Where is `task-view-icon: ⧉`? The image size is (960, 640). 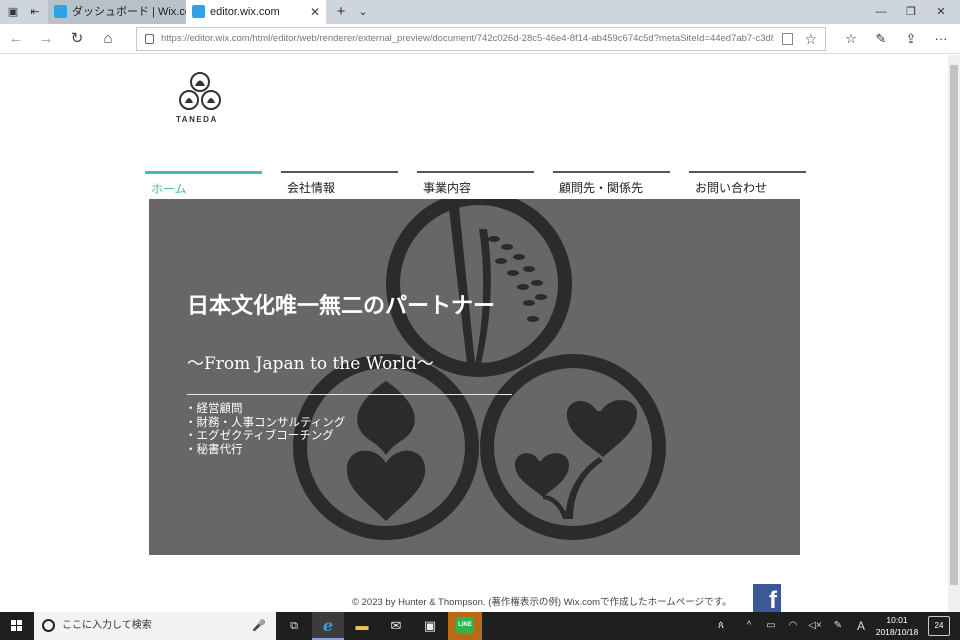
task-view-icon: ⧉ is located at coordinates (294, 626).